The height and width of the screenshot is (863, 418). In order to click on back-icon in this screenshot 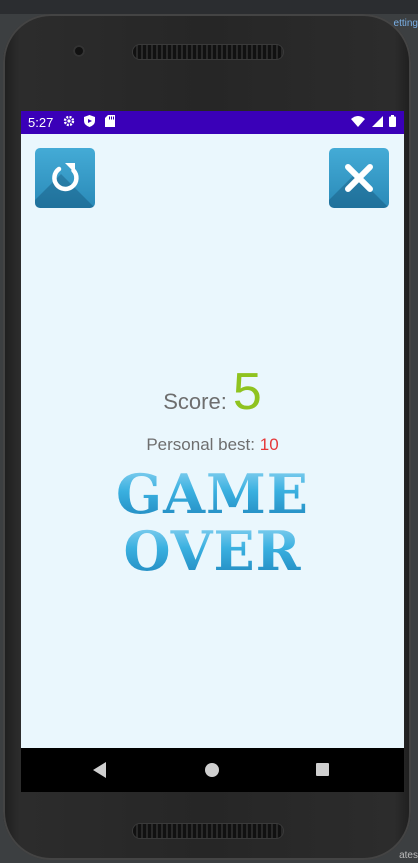, I will do `click(99, 770)`.